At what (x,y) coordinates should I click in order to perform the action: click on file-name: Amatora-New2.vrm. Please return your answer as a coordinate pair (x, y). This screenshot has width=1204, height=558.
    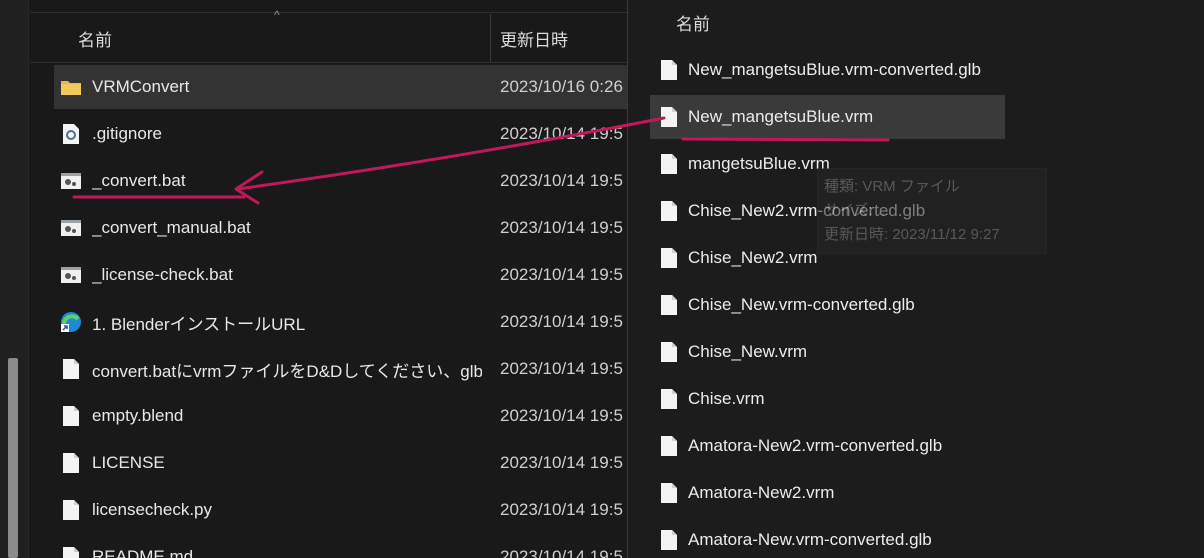
    Looking at the image, I should click on (761, 492).